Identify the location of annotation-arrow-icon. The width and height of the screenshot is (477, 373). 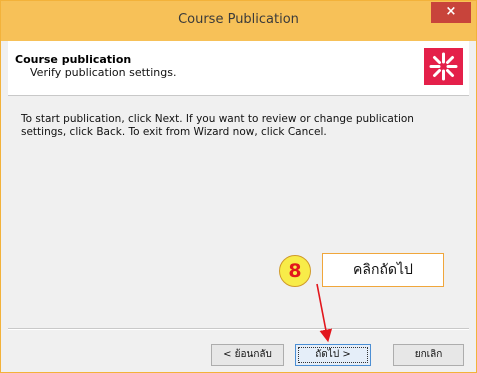
(324, 313).